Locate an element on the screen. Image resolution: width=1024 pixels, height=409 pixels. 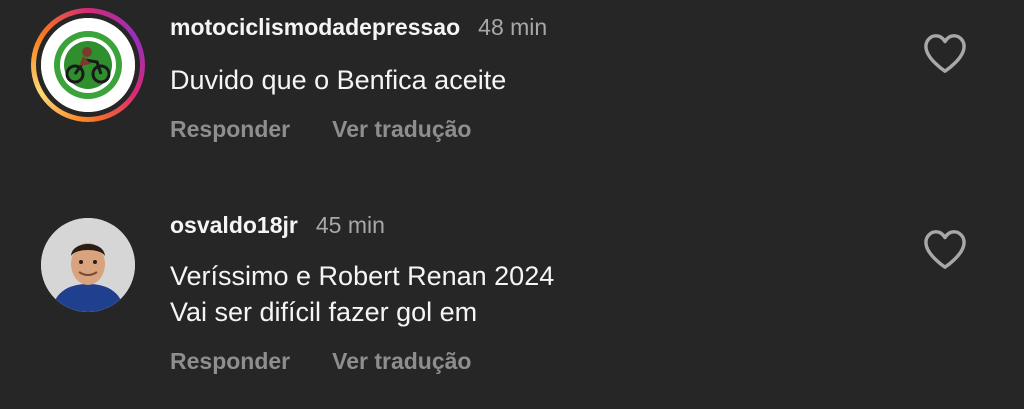
username: motociclismodadepressao is located at coordinates (315, 27).